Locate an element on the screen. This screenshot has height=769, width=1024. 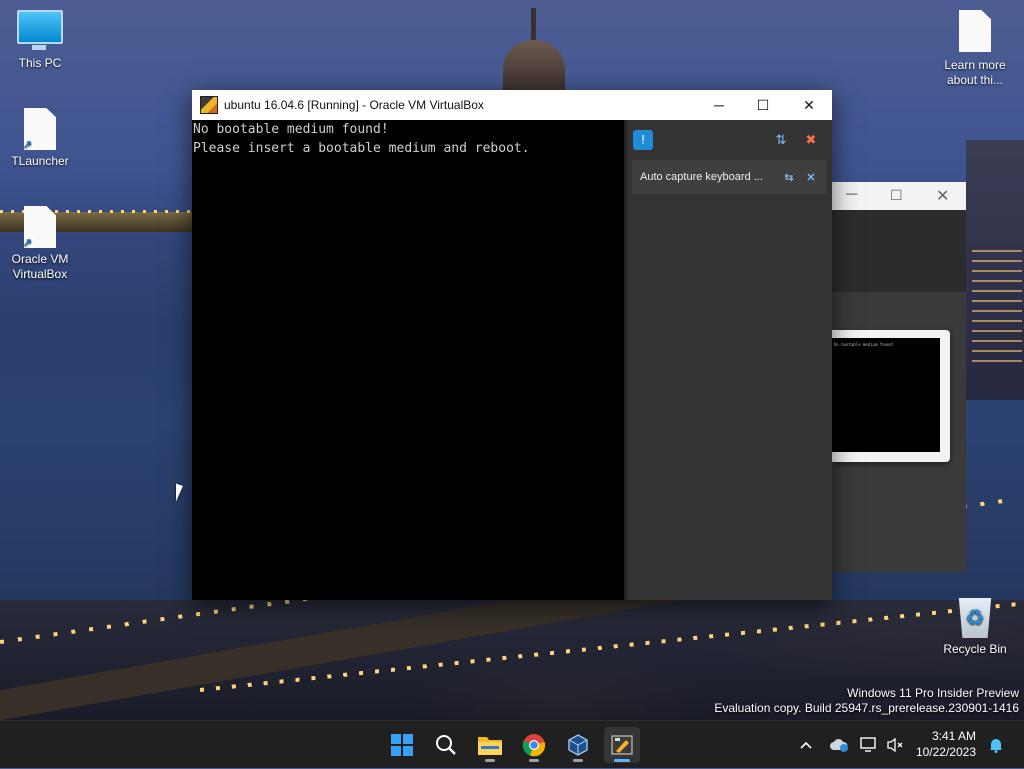
chrome-icon is located at coordinates (534, 745).